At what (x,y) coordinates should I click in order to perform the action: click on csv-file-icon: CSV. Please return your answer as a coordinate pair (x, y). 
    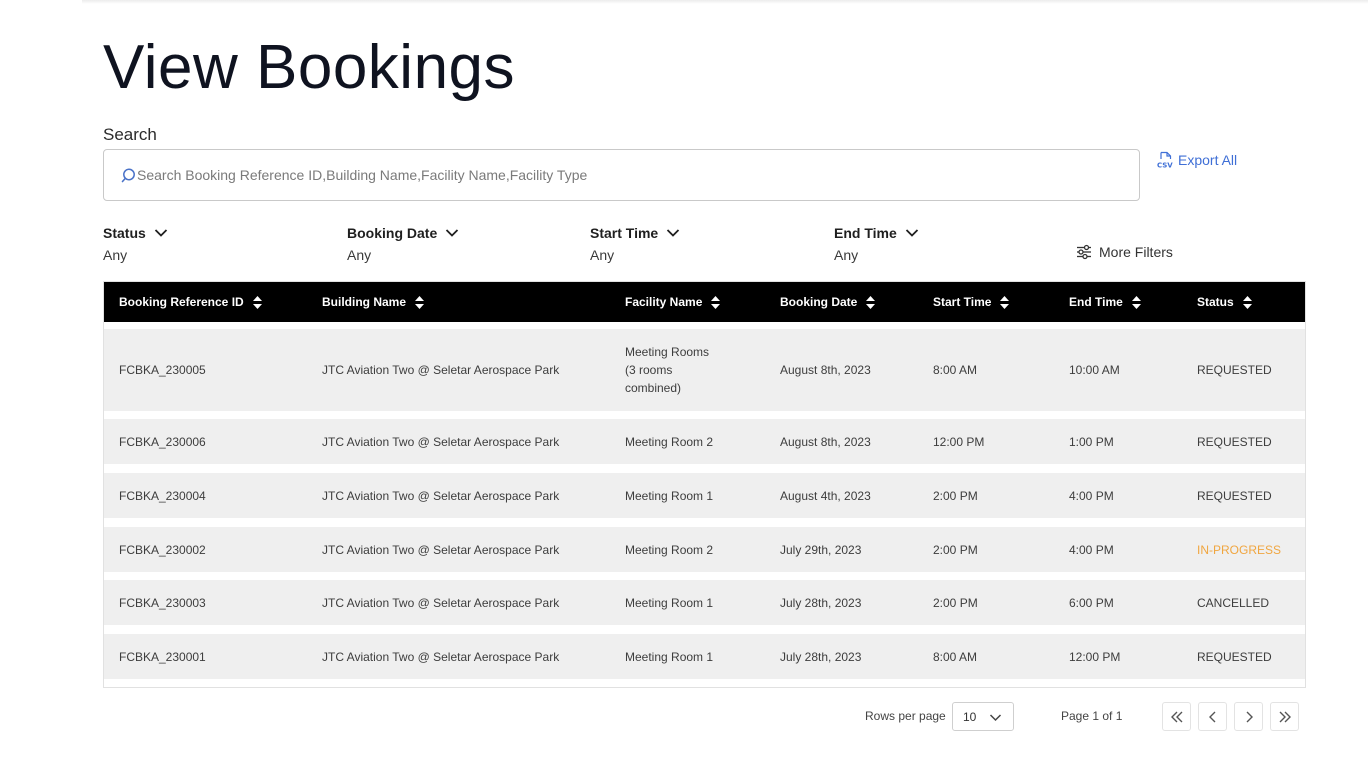
    Looking at the image, I should click on (1165, 160).